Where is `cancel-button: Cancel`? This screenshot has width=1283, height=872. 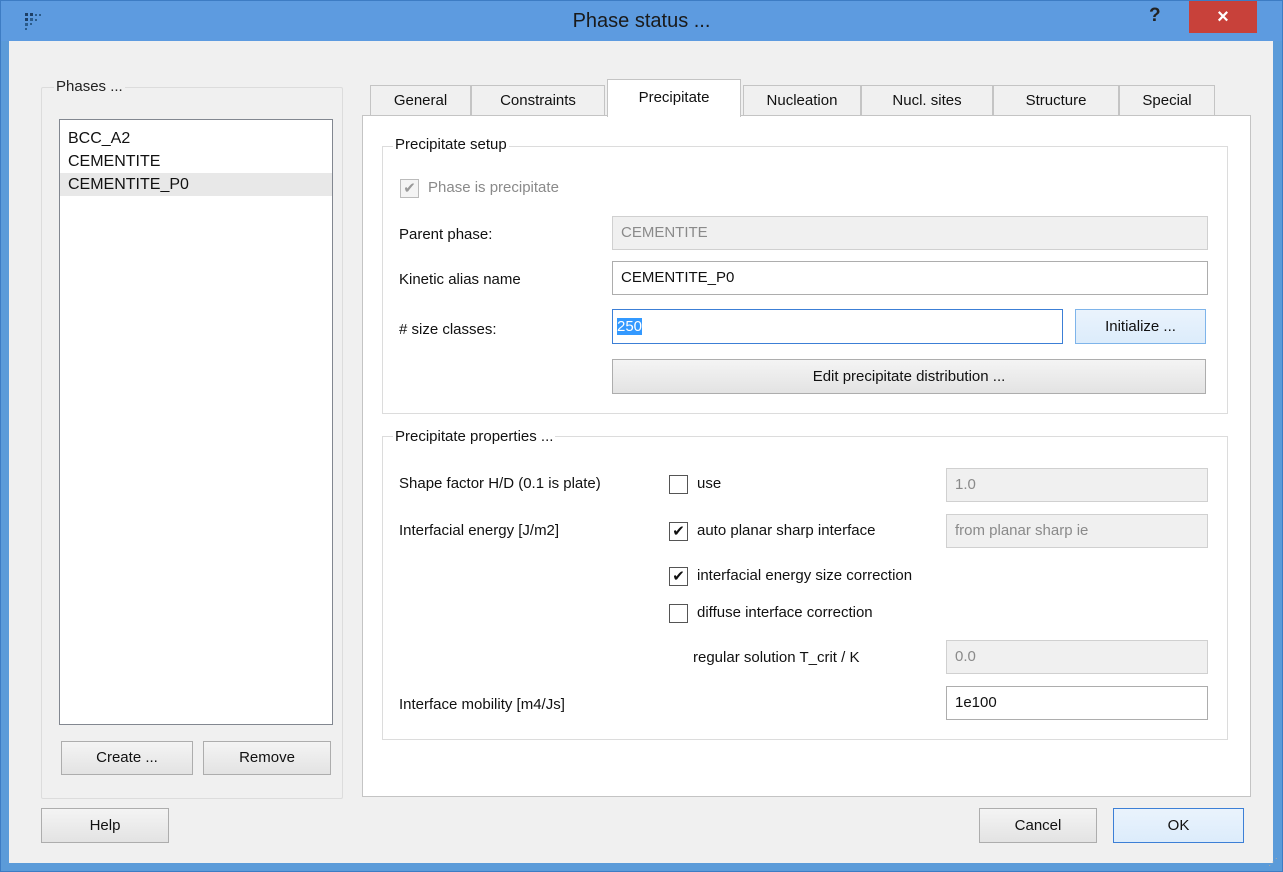 cancel-button: Cancel is located at coordinates (1038, 825).